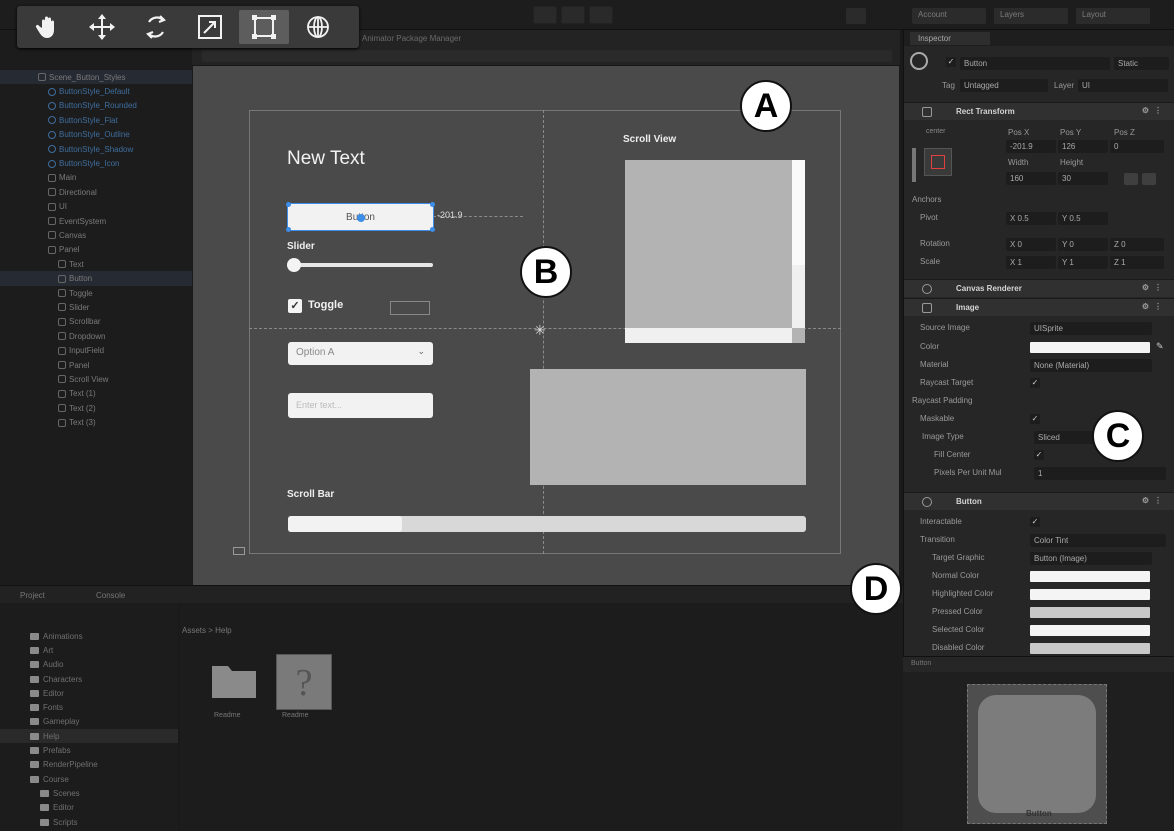 The width and height of the screenshot is (1174, 831). I want to click on ui-dropdown: Option A ⌄, so click(360, 353).